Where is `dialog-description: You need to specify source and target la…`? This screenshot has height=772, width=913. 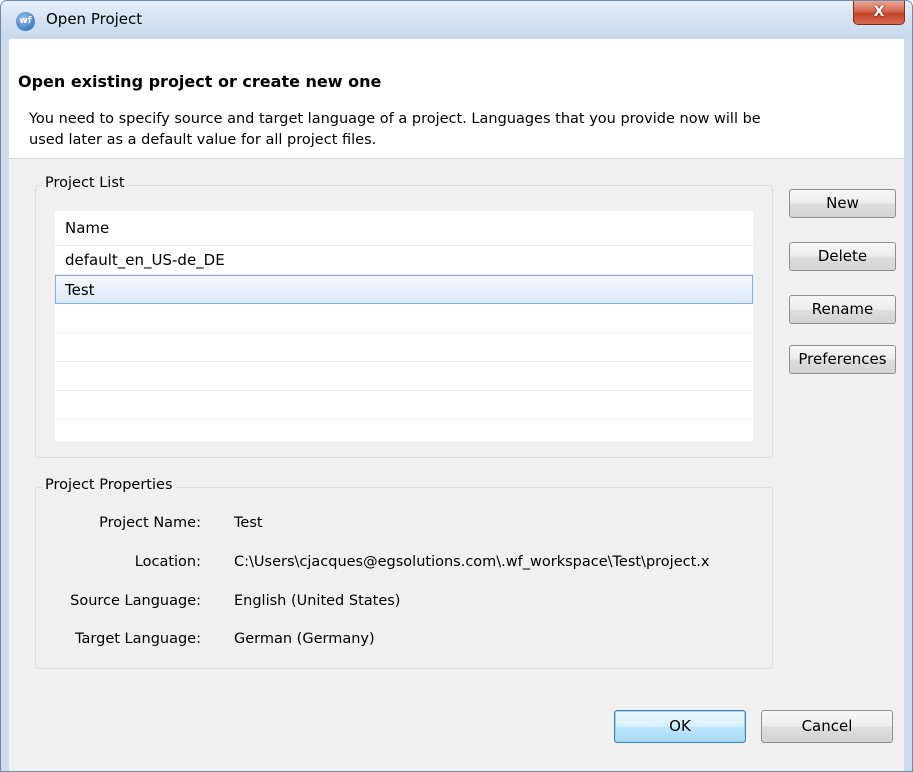 dialog-description: You need to specify source and target la… is located at coordinates (395, 129).